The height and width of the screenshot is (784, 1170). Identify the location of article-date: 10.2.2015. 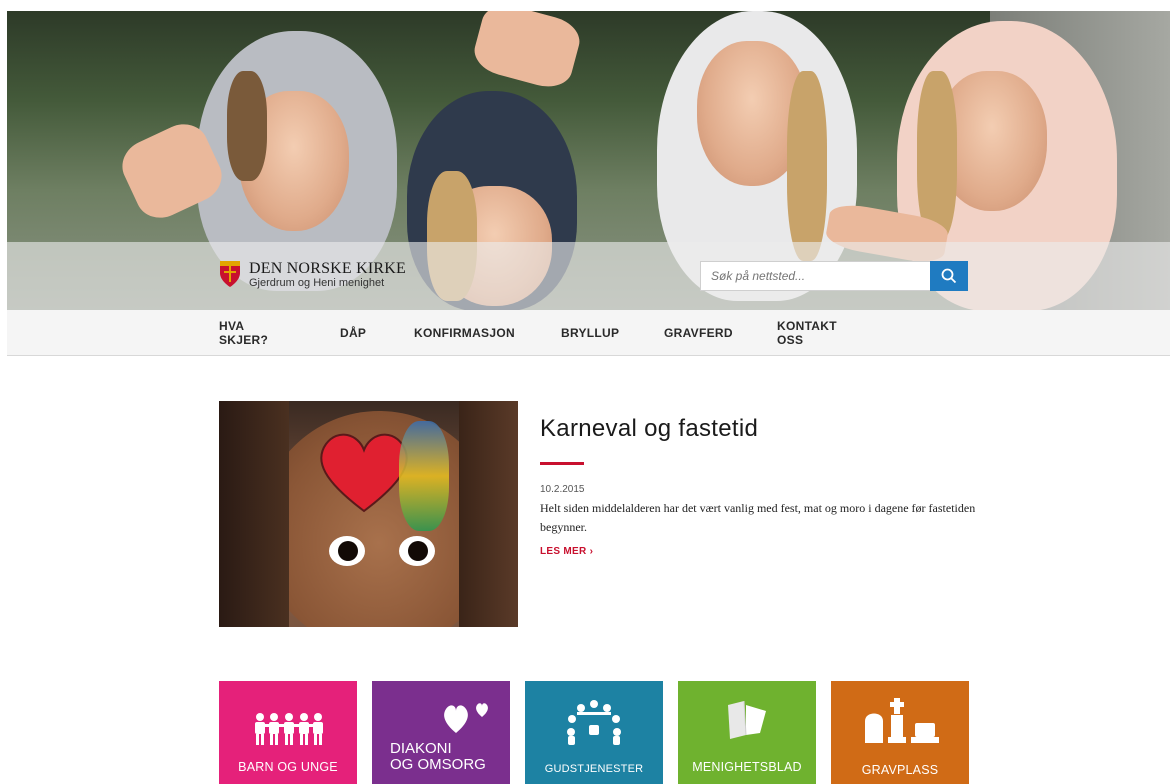
(562, 489).